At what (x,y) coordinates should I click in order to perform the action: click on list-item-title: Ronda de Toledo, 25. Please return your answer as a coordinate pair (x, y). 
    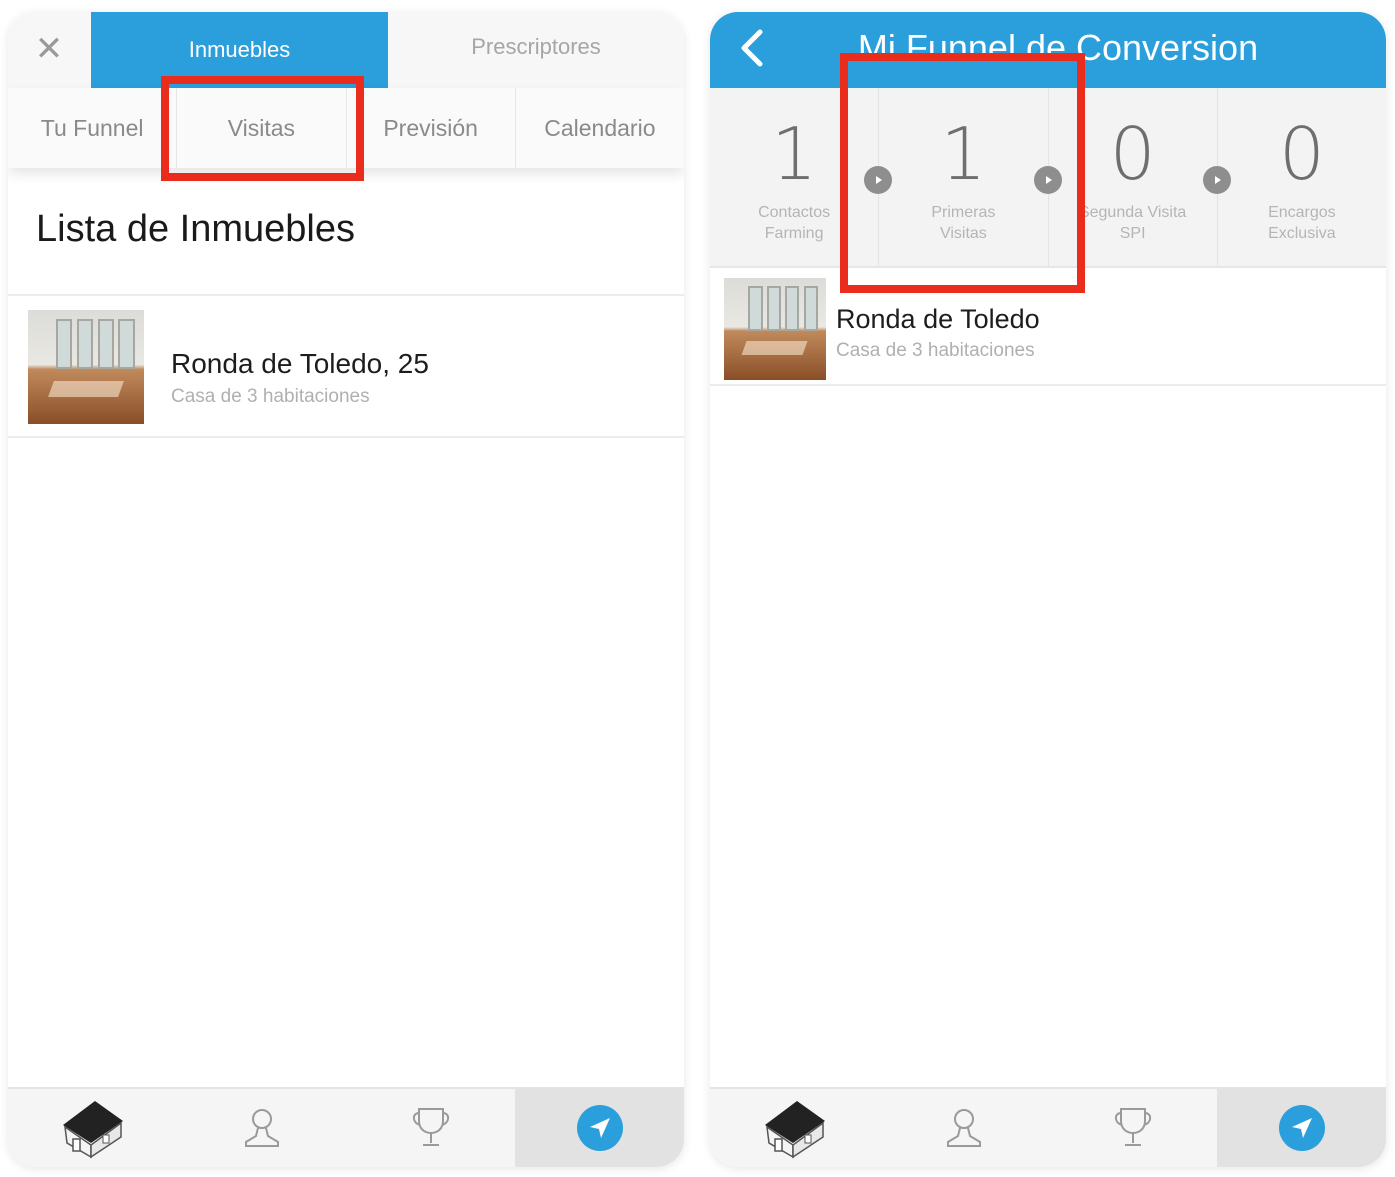
    Looking at the image, I should click on (300, 363).